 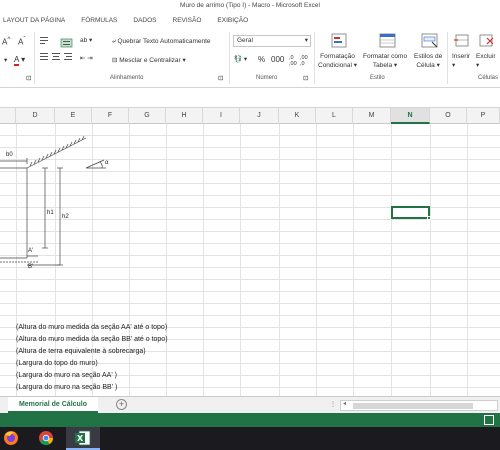 What do you see at coordinates (250, 404) in the screenshot?
I see `sheet-tab-bar: Memorial de Cálculo + ⋮ ◂` at bounding box center [250, 404].